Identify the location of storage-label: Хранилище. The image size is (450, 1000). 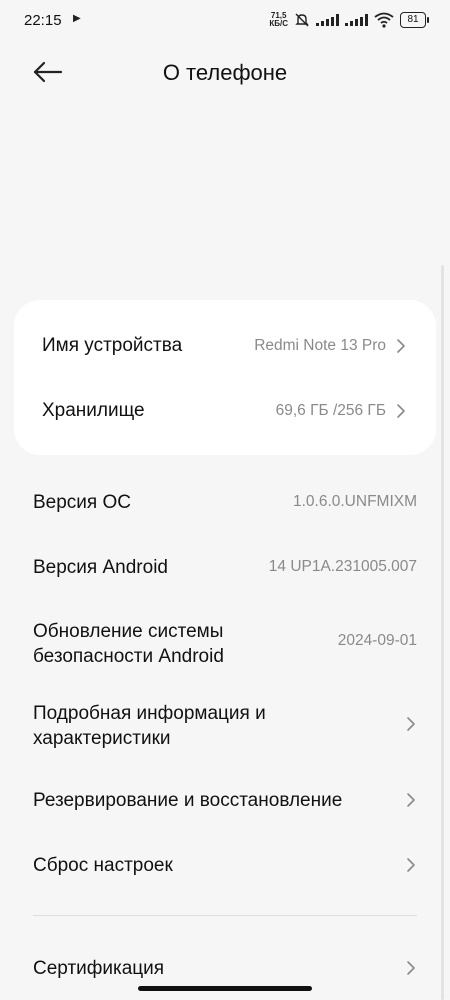
(93, 410).